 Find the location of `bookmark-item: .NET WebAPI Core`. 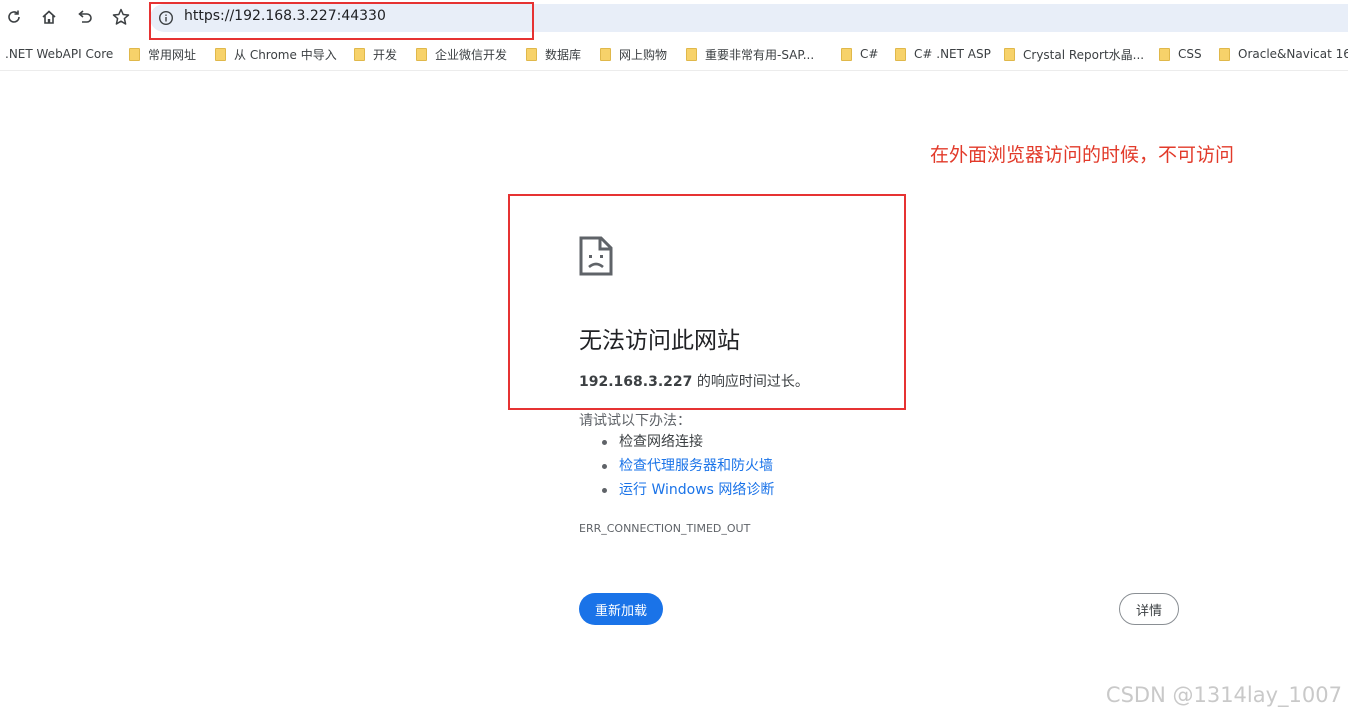

bookmark-item: .NET WebAPI Core is located at coordinates (59, 54).